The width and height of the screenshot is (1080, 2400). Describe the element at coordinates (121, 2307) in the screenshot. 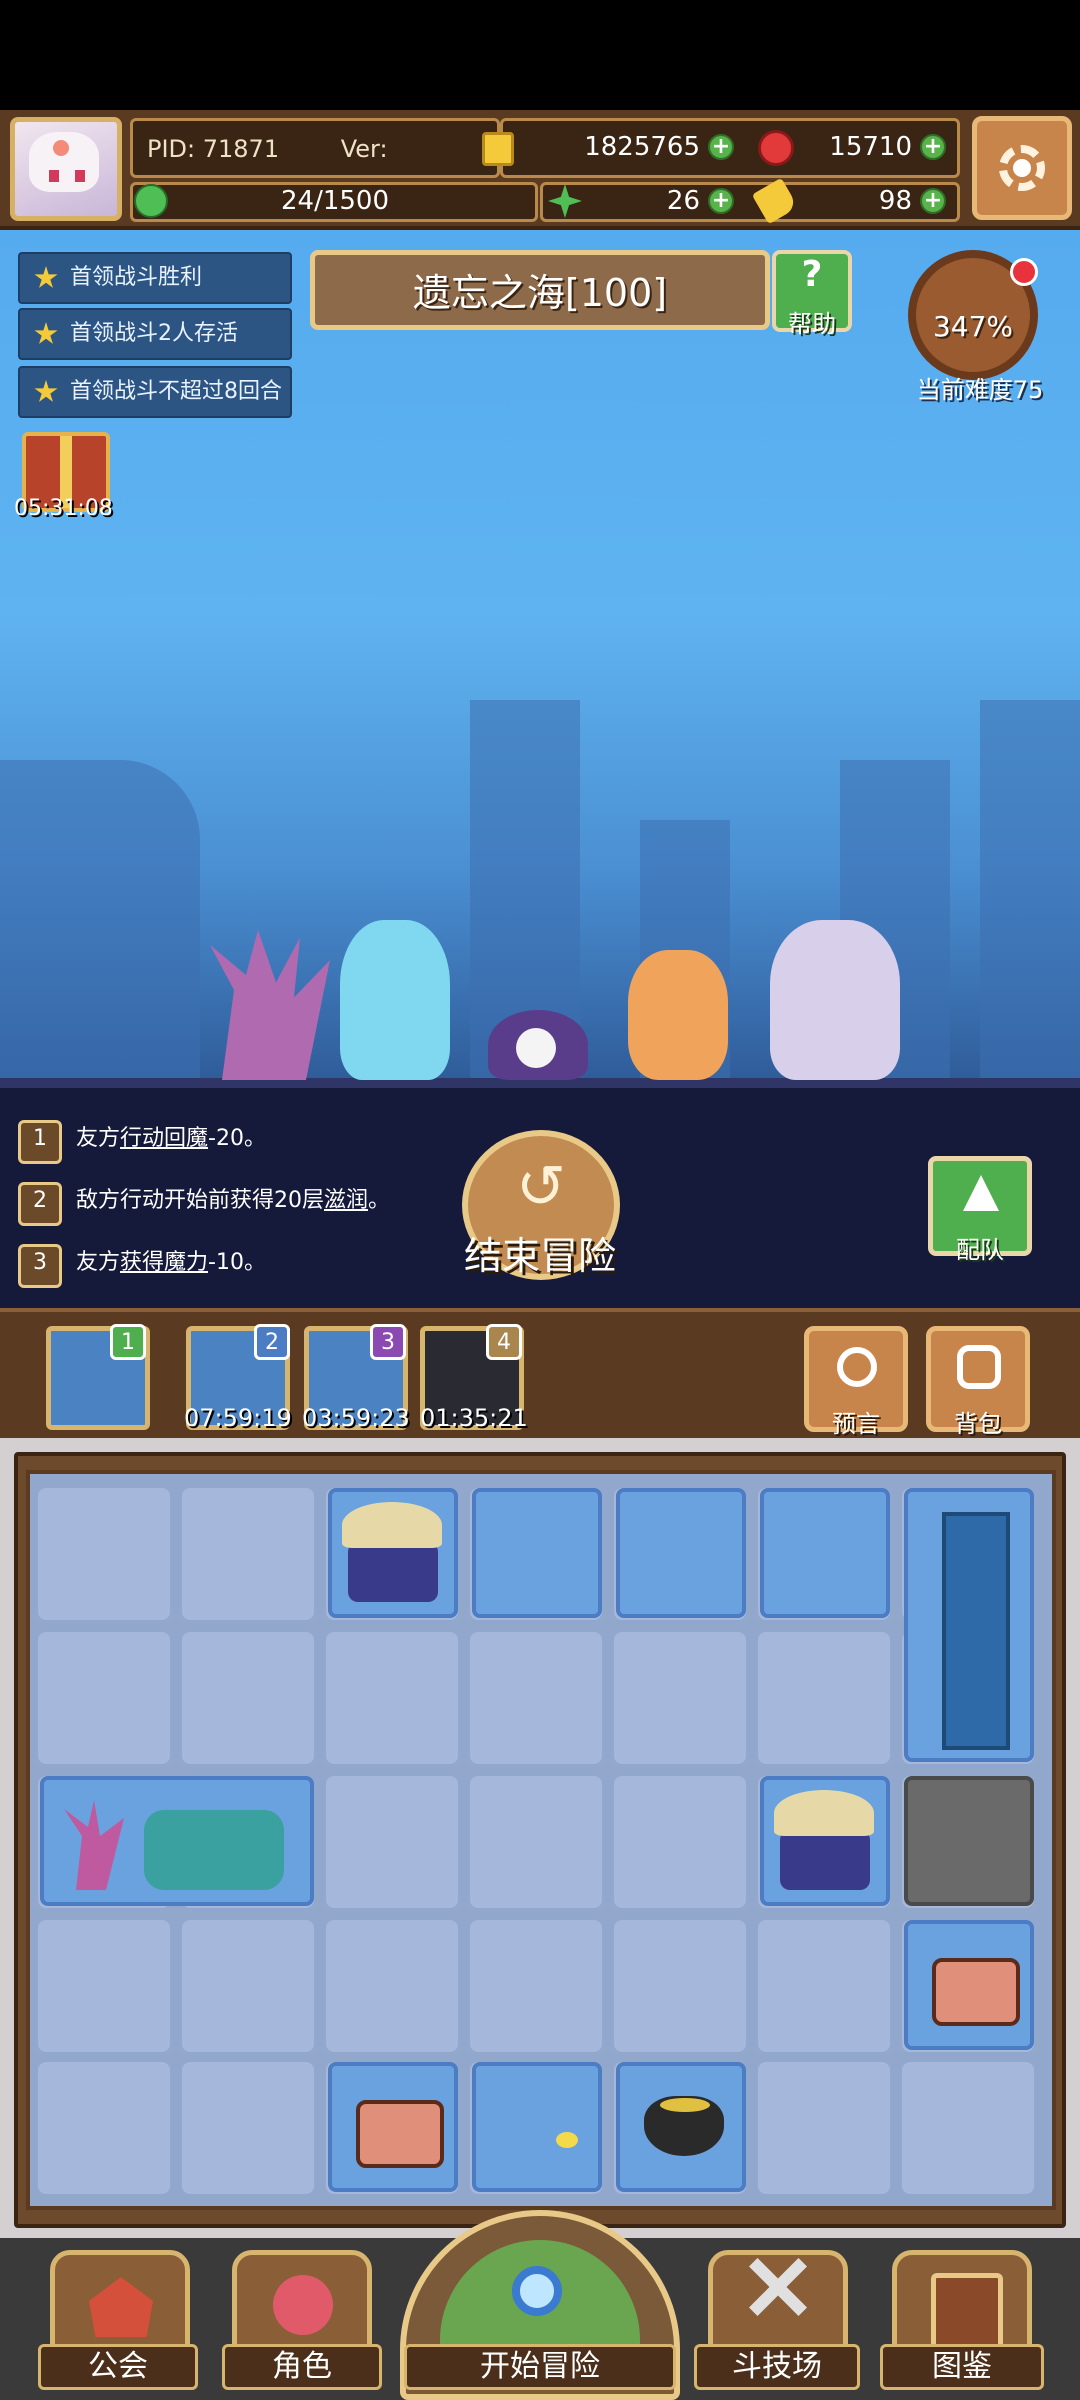

I see `guild-house-icon` at that location.